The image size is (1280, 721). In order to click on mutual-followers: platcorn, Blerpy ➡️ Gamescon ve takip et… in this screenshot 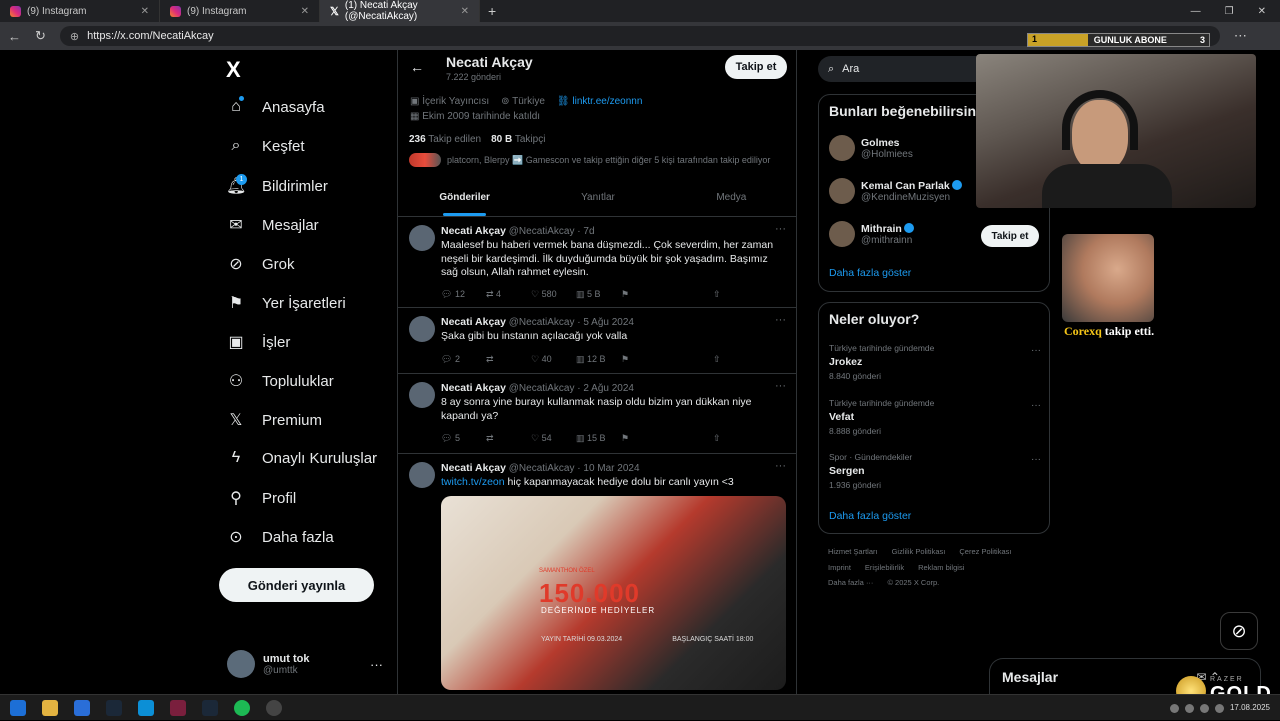, I will do `click(589, 160)`.